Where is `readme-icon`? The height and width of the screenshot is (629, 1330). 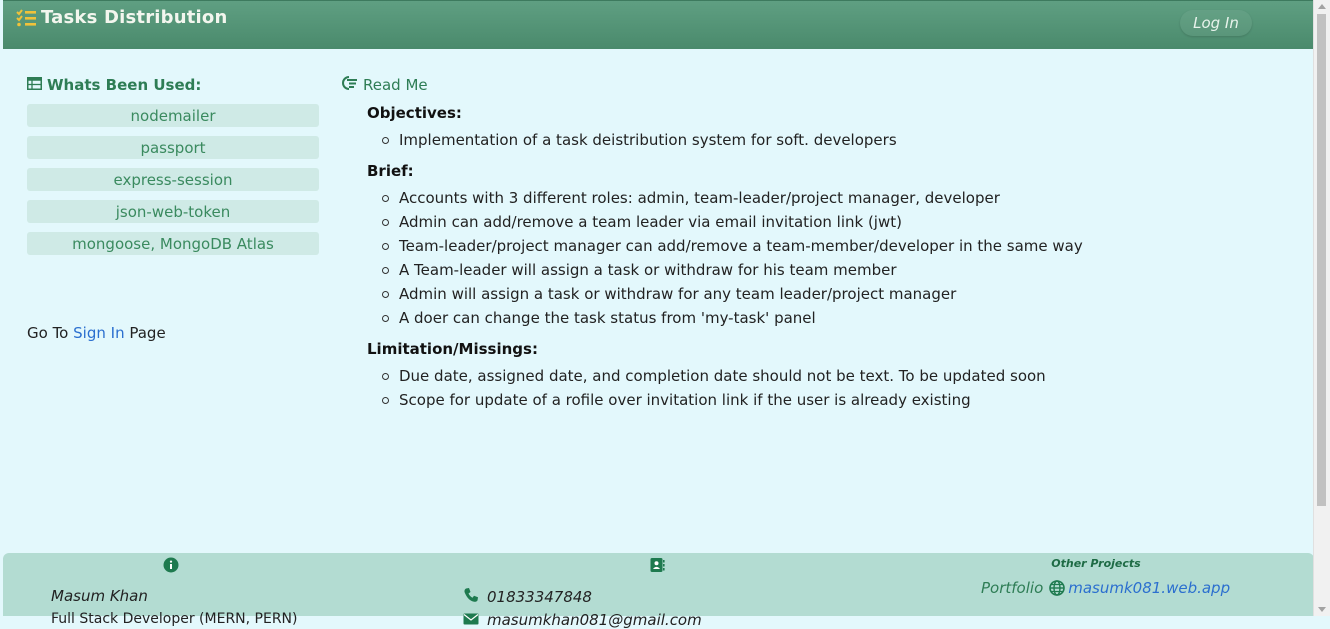
readme-icon is located at coordinates (350, 85).